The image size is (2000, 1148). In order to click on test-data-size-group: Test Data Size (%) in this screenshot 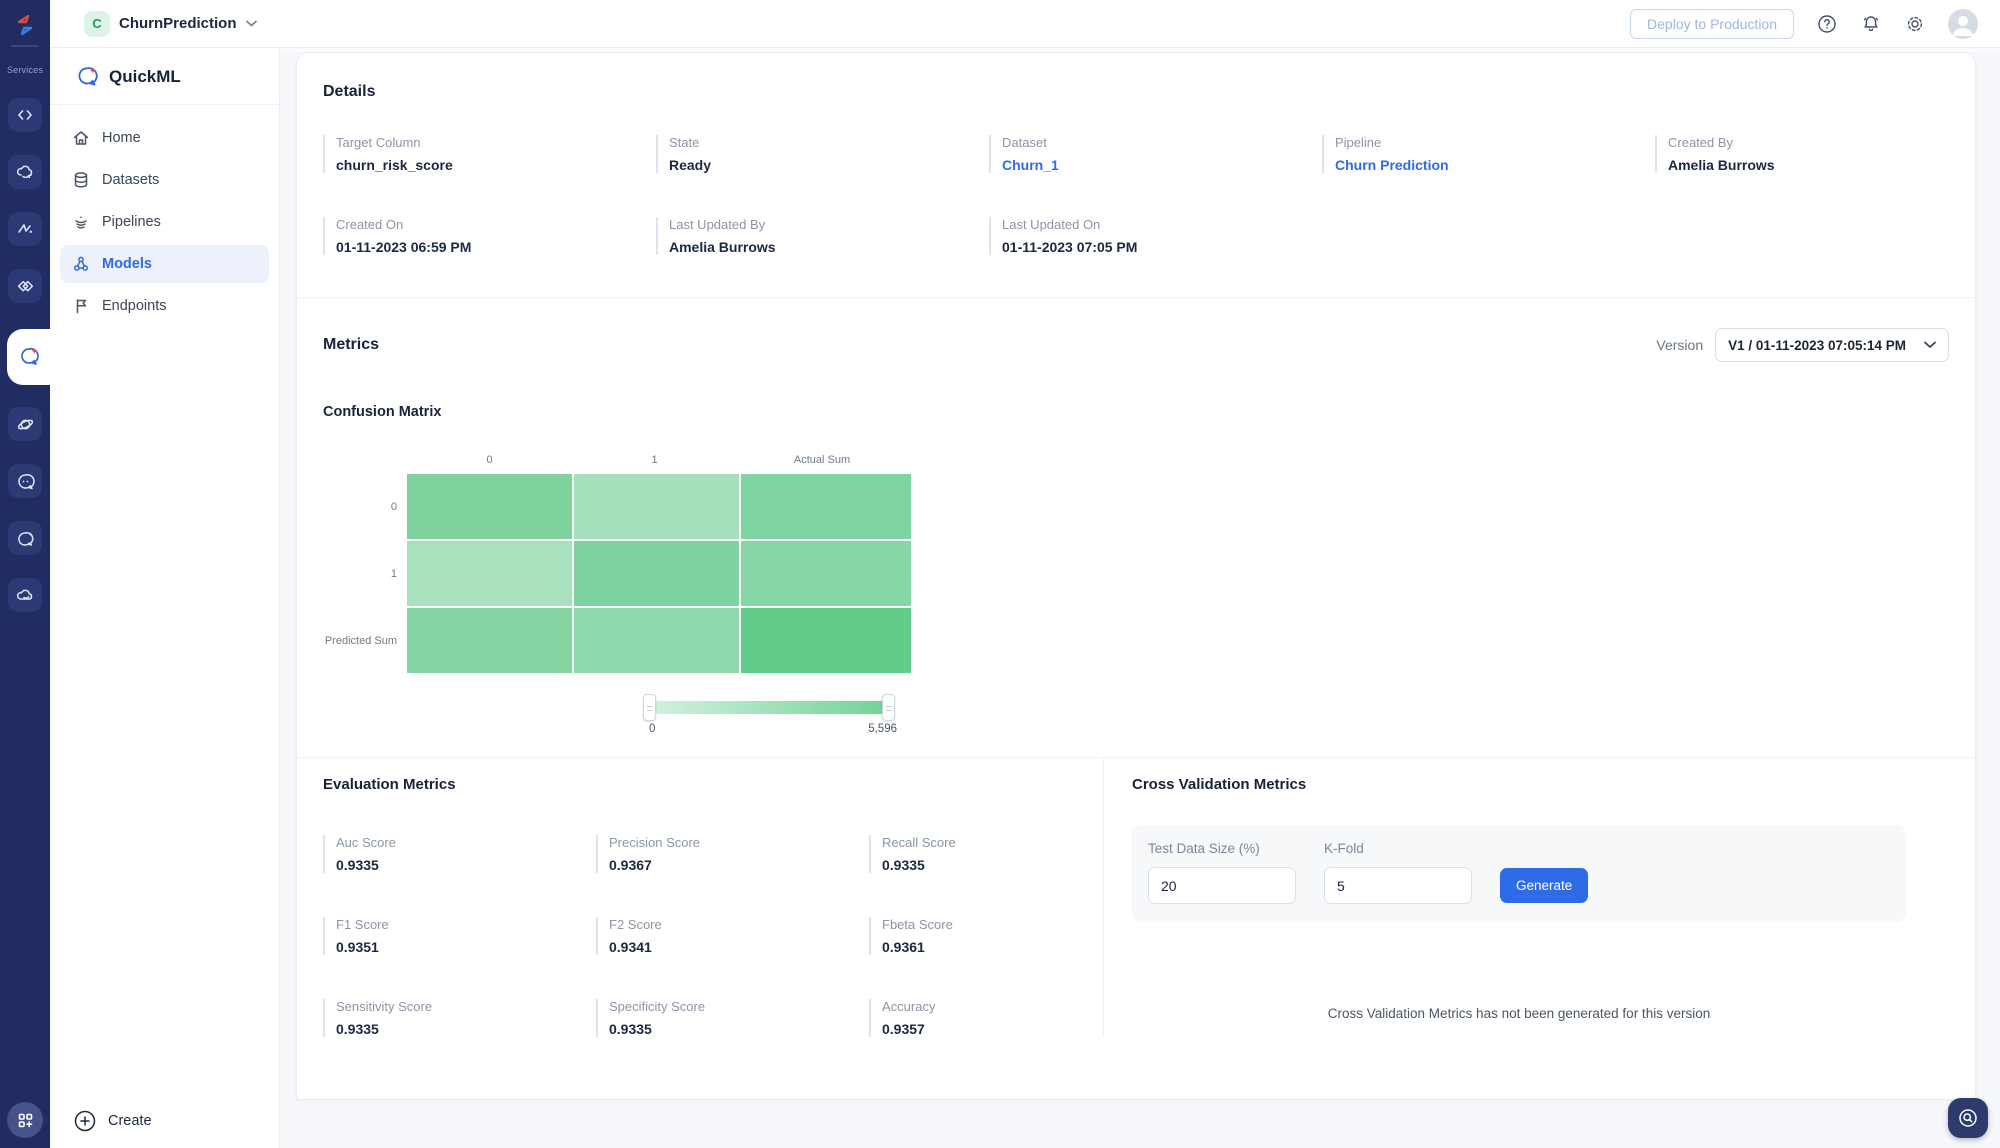, I will do `click(1222, 872)`.